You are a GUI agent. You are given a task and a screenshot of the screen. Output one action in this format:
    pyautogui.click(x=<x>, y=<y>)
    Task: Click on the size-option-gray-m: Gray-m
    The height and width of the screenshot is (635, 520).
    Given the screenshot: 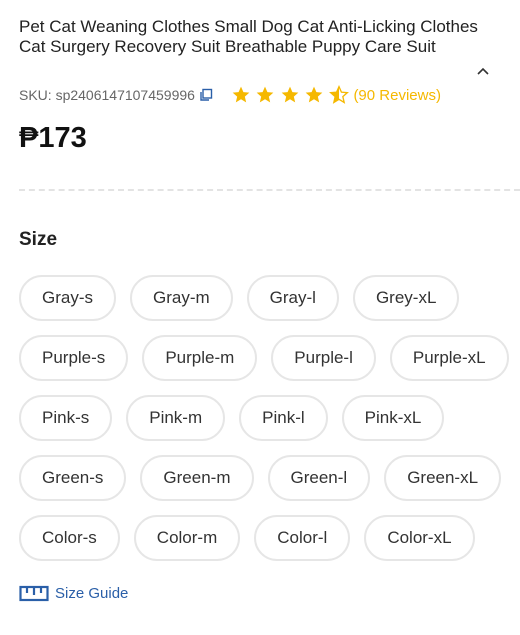 What is the action you would take?
    pyautogui.click(x=181, y=298)
    